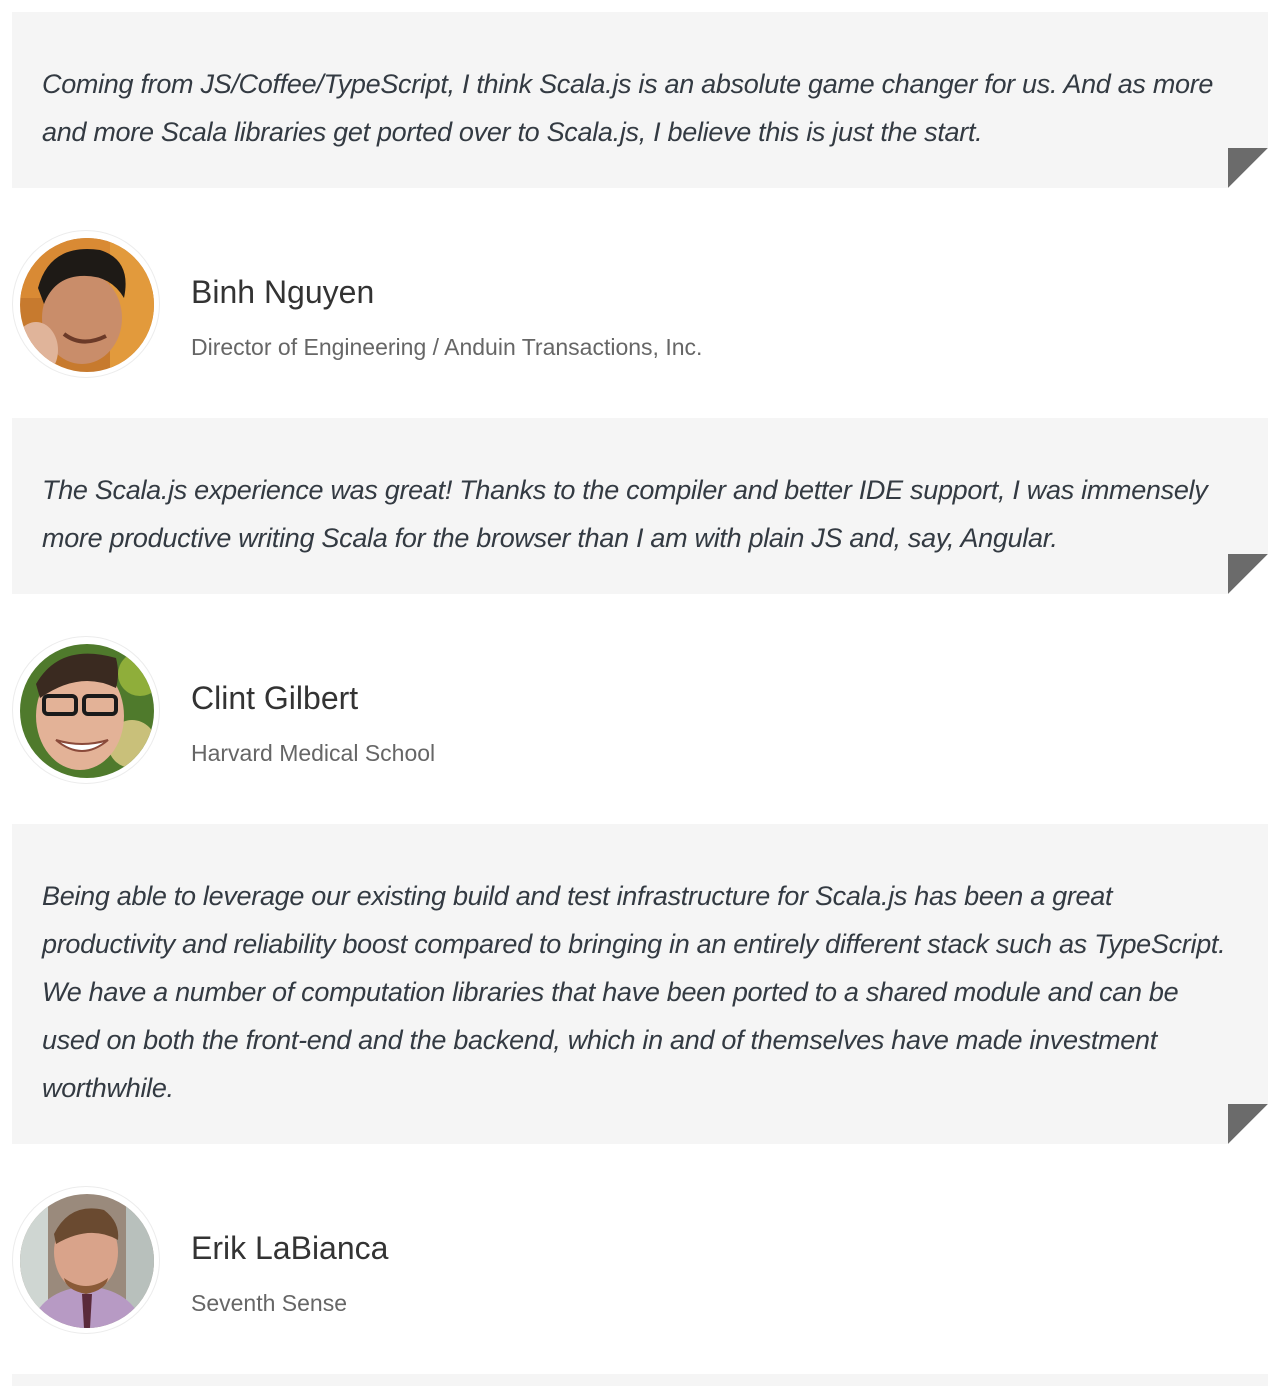 The image size is (1274, 1386). Describe the element at coordinates (269, 1303) in the screenshot. I see `author-role: Seventh Sense` at that location.